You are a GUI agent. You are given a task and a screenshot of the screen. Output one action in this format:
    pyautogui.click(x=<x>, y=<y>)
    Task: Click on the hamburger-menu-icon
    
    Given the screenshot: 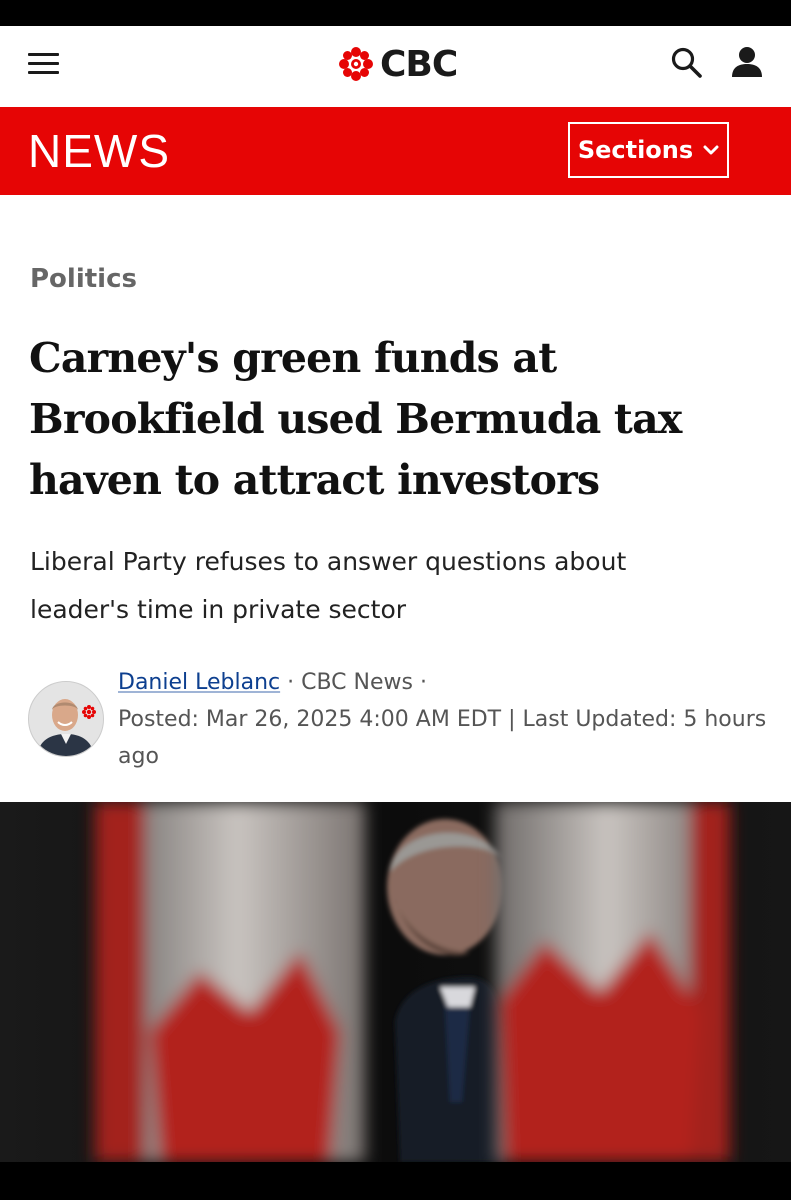 What is the action you would take?
    pyautogui.click(x=44, y=64)
    